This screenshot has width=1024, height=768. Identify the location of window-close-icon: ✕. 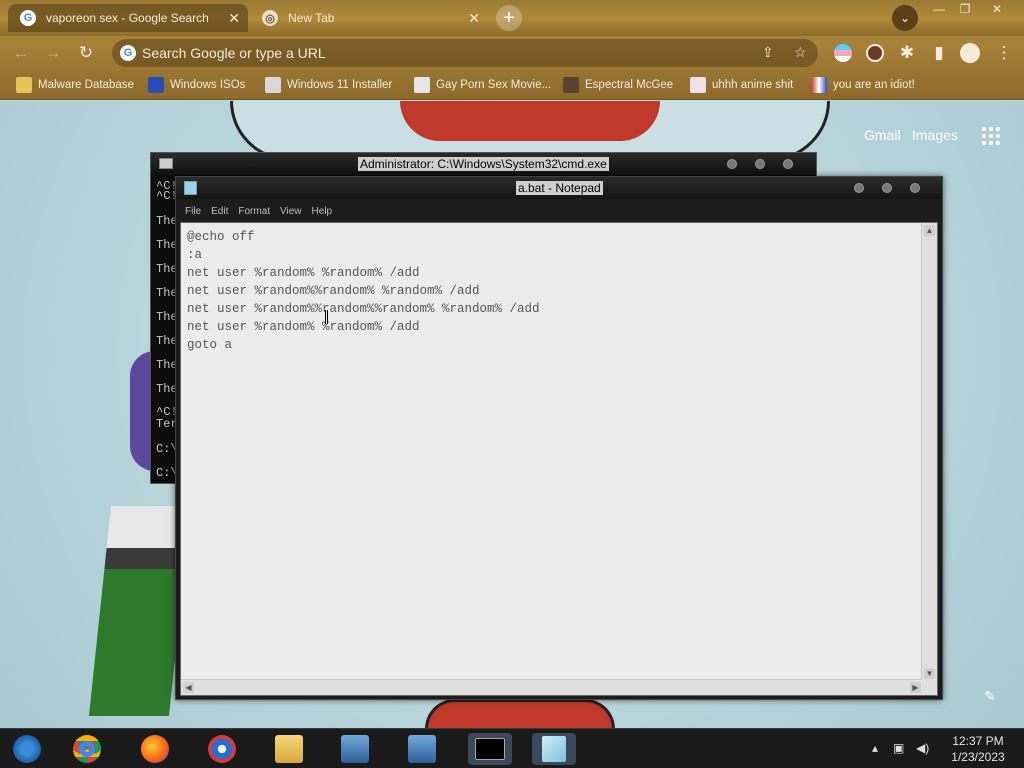
(997, 9).